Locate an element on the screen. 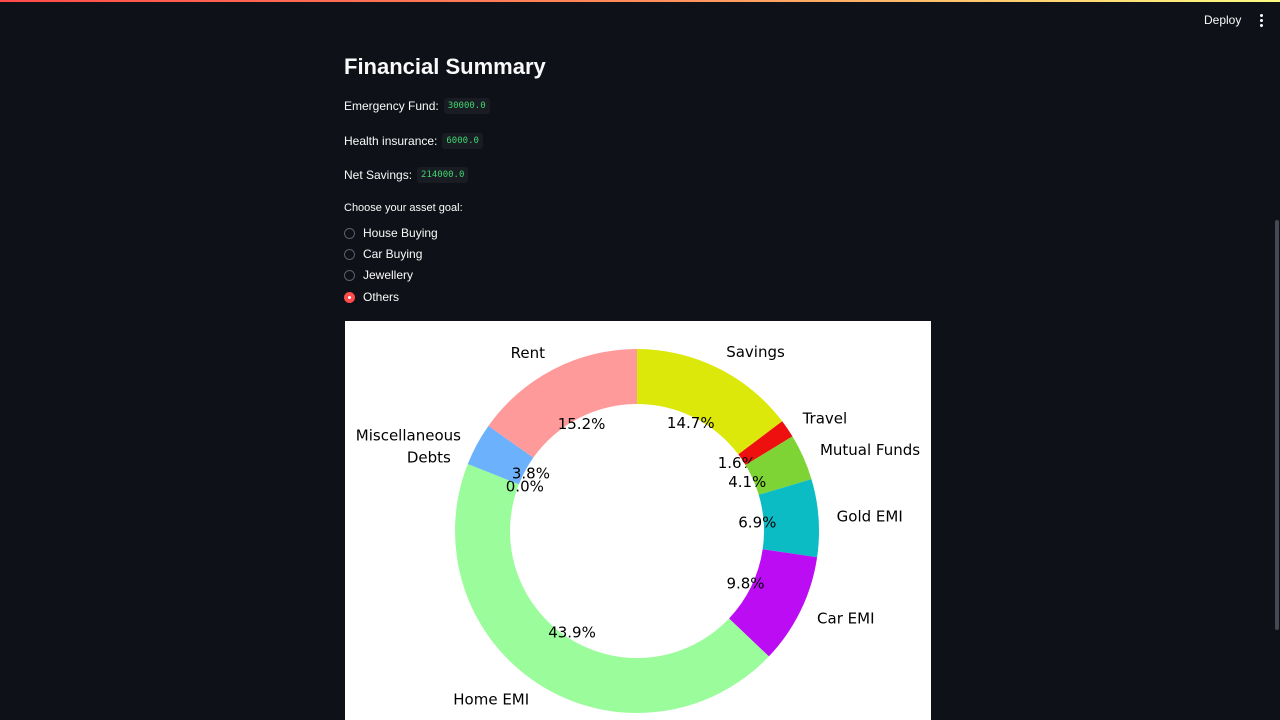  pct-label-rent: 15.2% is located at coordinates (582, 424).